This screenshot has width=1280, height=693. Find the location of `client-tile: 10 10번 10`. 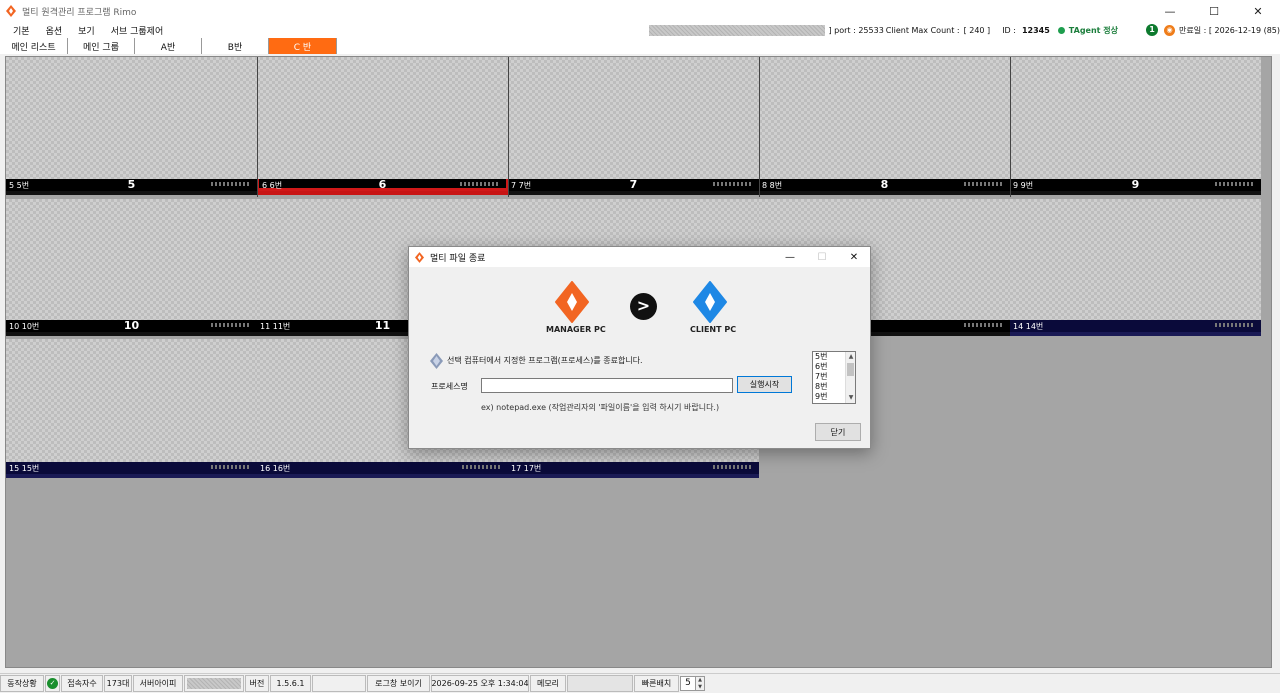

client-tile: 10 10번 10 is located at coordinates (131, 268).